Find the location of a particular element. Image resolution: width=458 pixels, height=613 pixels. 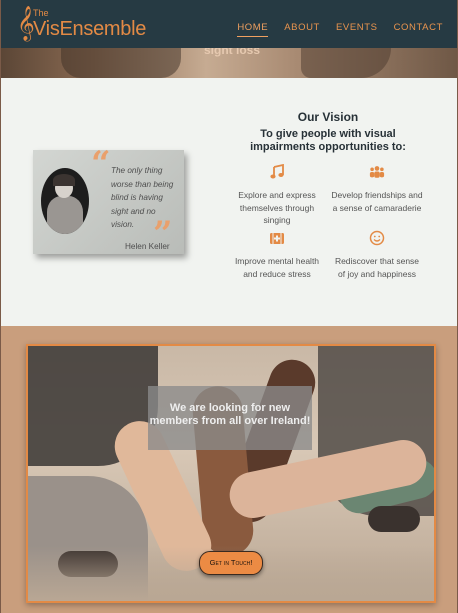

feature-item: Improve mental health and reduce stress is located at coordinates (277, 255).